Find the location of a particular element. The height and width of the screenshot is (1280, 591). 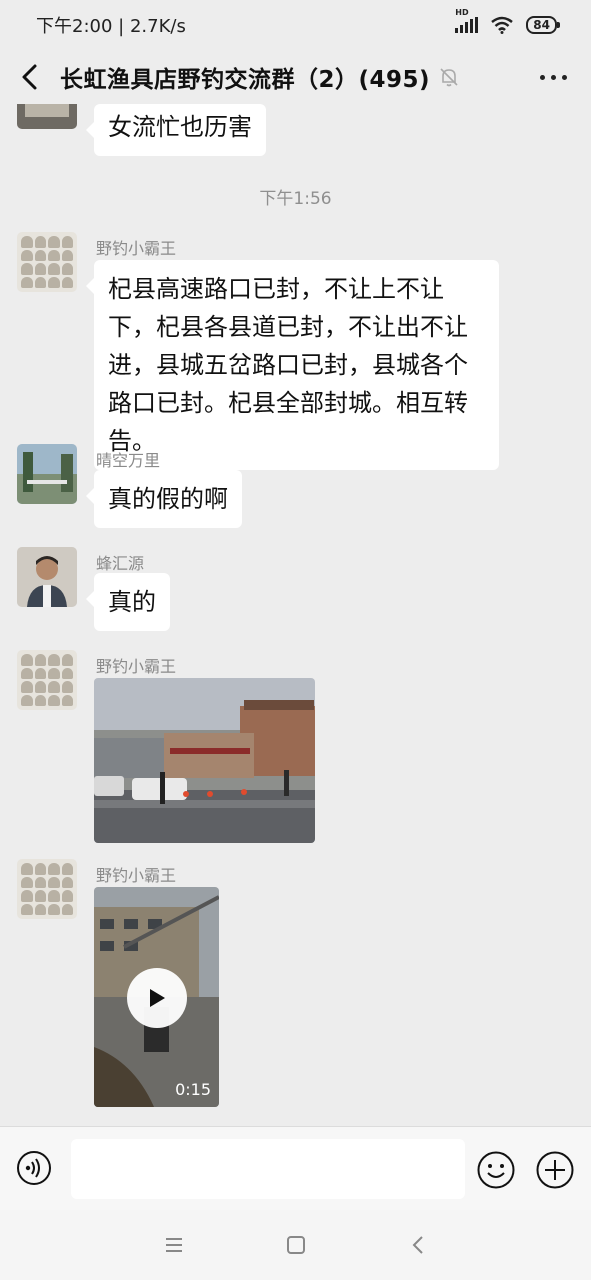

message-bubble: 真的 is located at coordinates (128, 602).